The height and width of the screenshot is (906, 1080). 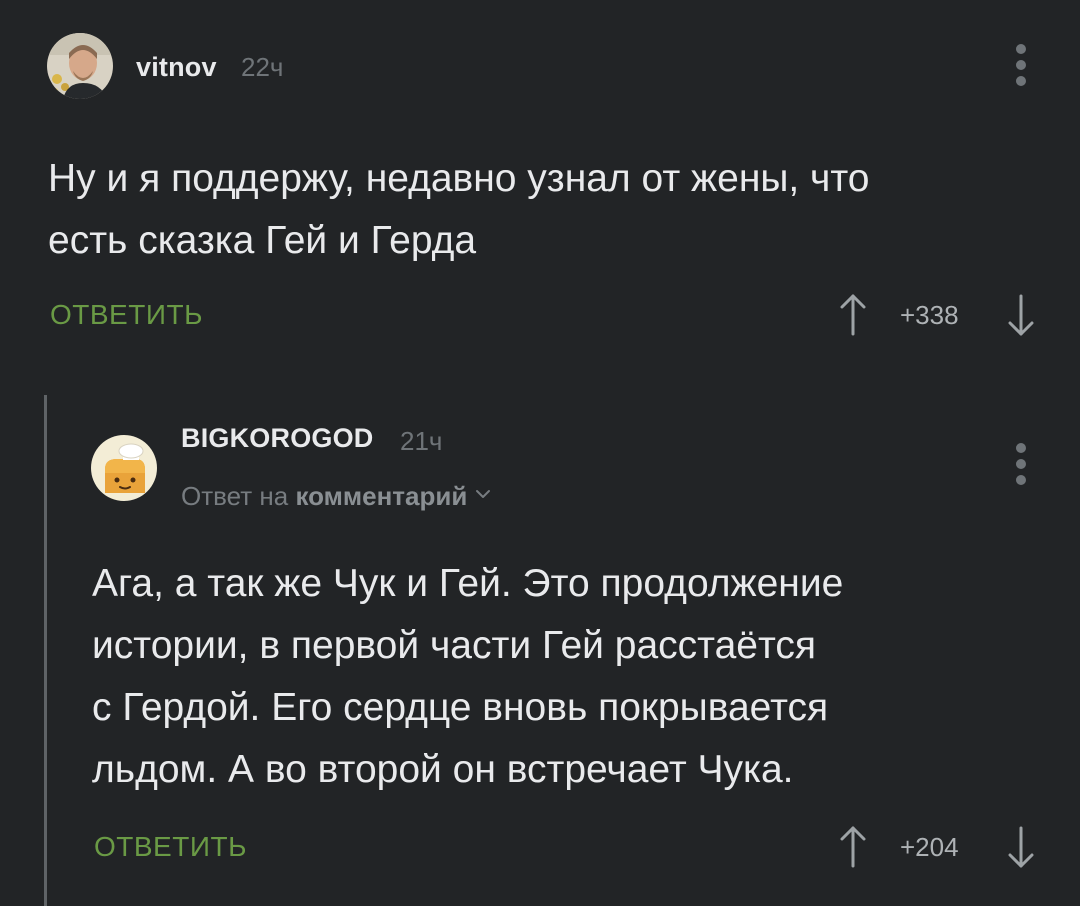 What do you see at coordinates (262, 67) in the screenshot?
I see `comment-time: 22ч` at bounding box center [262, 67].